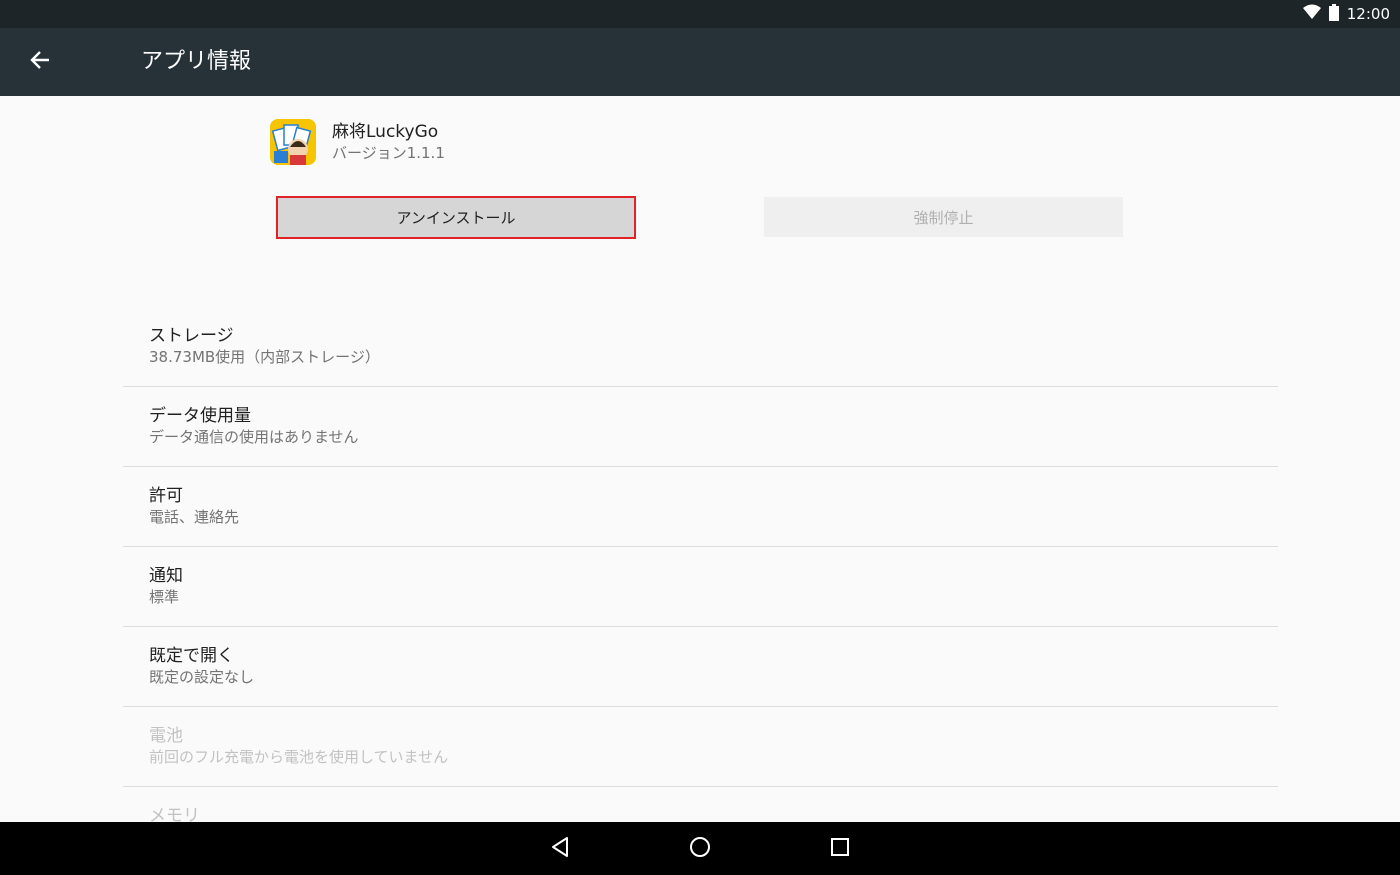 The width and height of the screenshot is (1400, 875). I want to click on battery-icon, so click(1333, 14).